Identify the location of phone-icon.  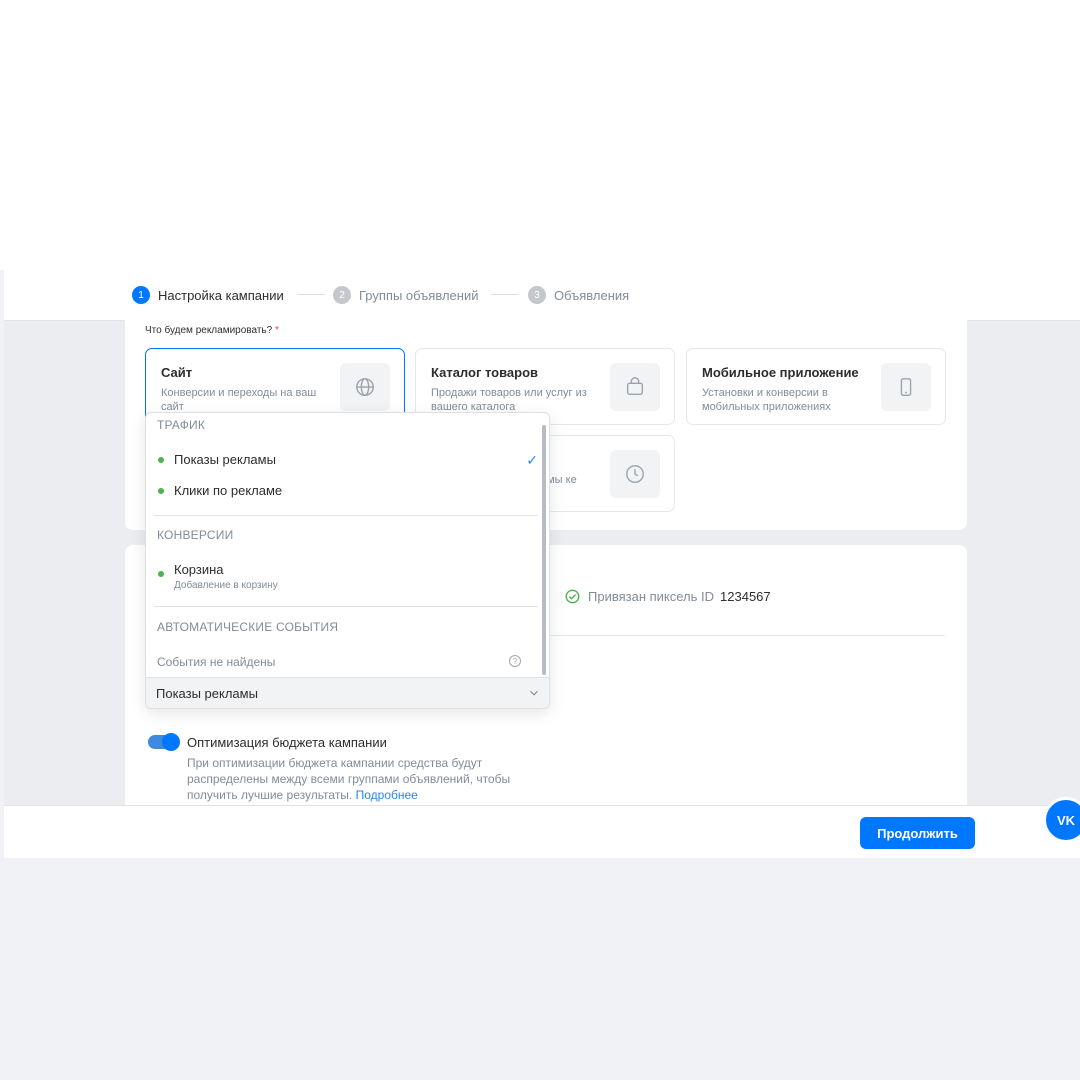
(906, 387).